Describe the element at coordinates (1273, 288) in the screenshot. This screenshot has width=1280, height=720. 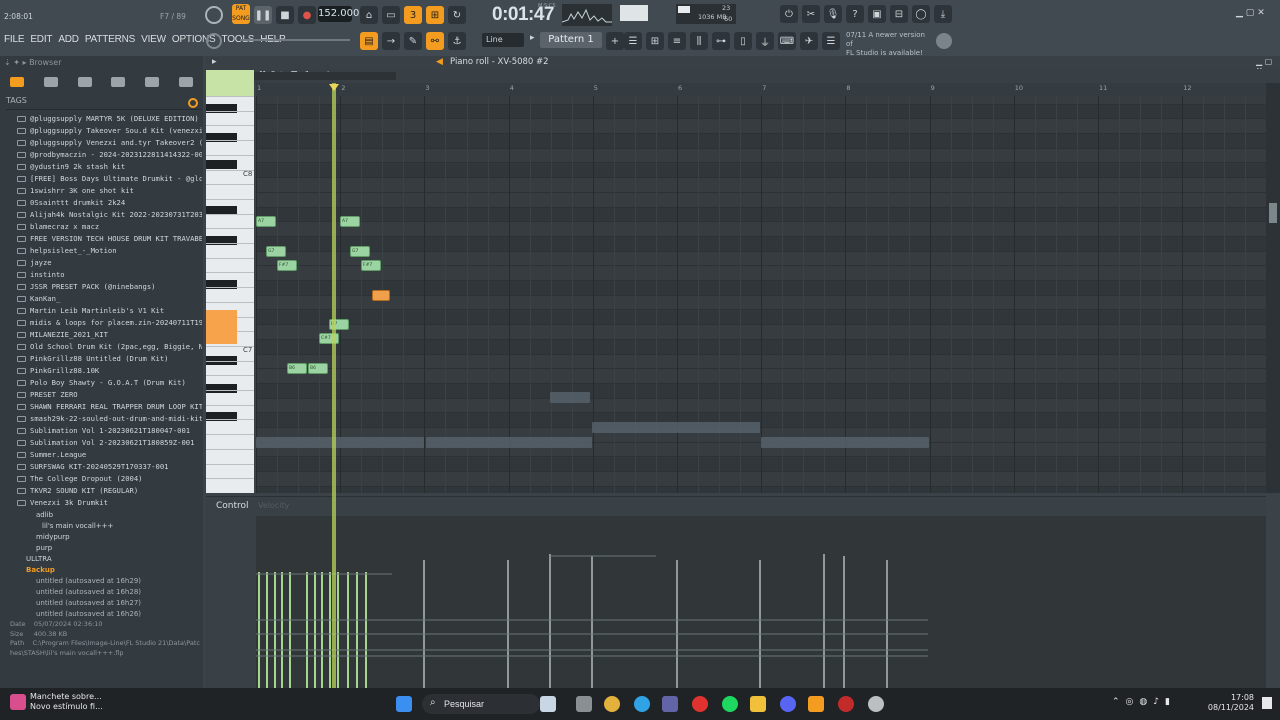
I see `vertical-scrollbar` at that location.